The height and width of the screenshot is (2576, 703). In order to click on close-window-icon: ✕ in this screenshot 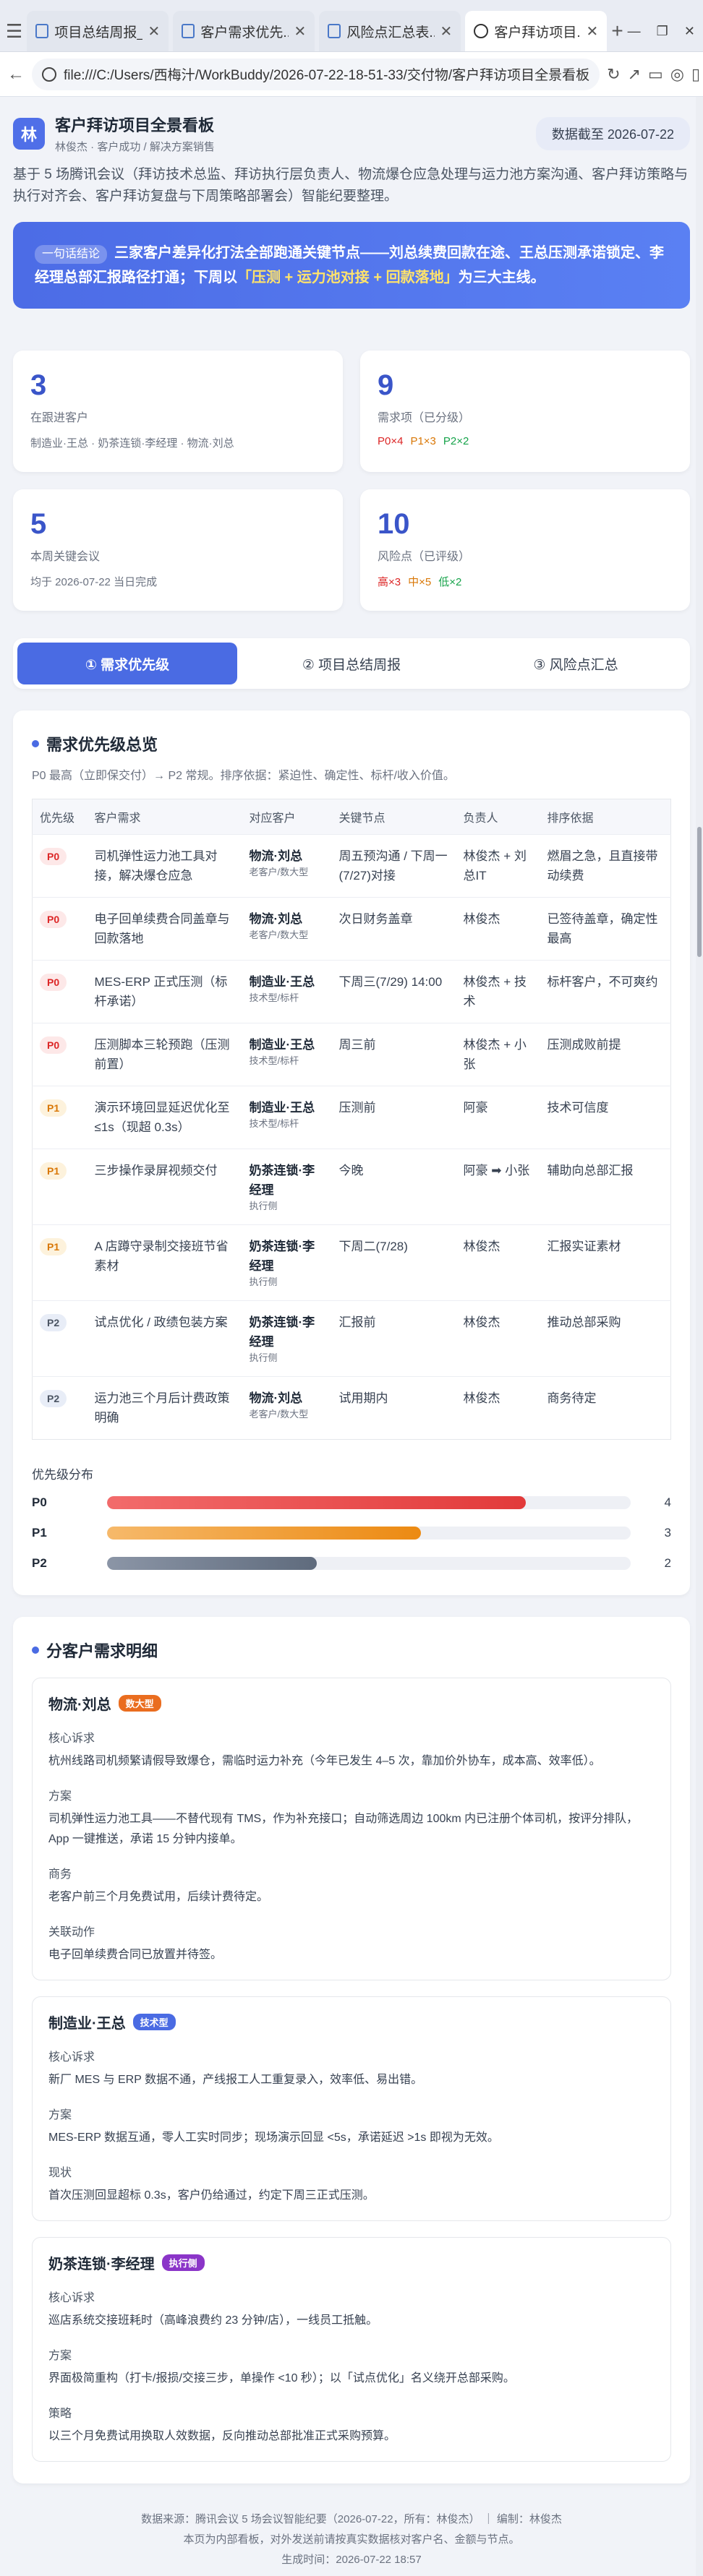, I will do `click(689, 32)`.